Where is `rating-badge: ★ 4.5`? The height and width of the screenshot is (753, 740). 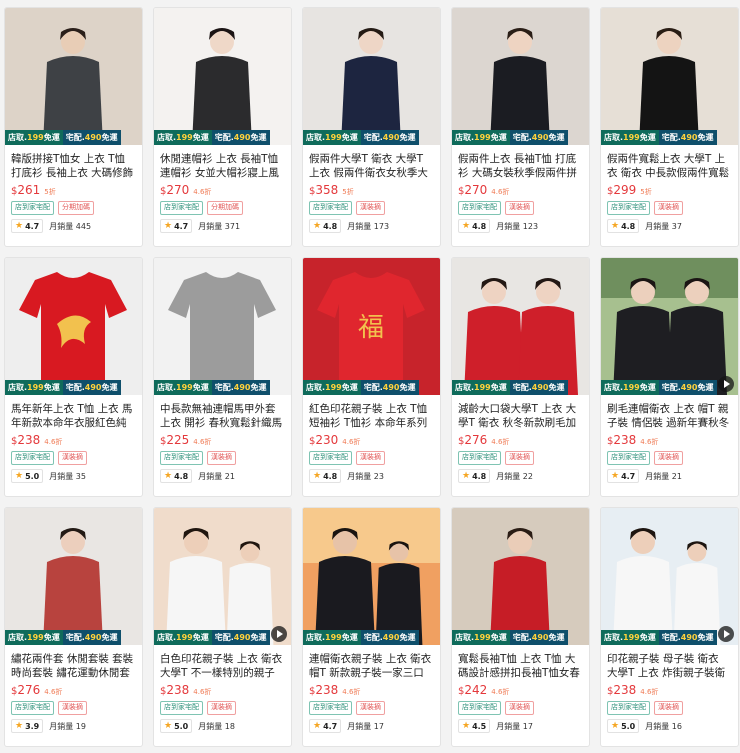 rating-badge: ★ 4.5 is located at coordinates (474, 726).